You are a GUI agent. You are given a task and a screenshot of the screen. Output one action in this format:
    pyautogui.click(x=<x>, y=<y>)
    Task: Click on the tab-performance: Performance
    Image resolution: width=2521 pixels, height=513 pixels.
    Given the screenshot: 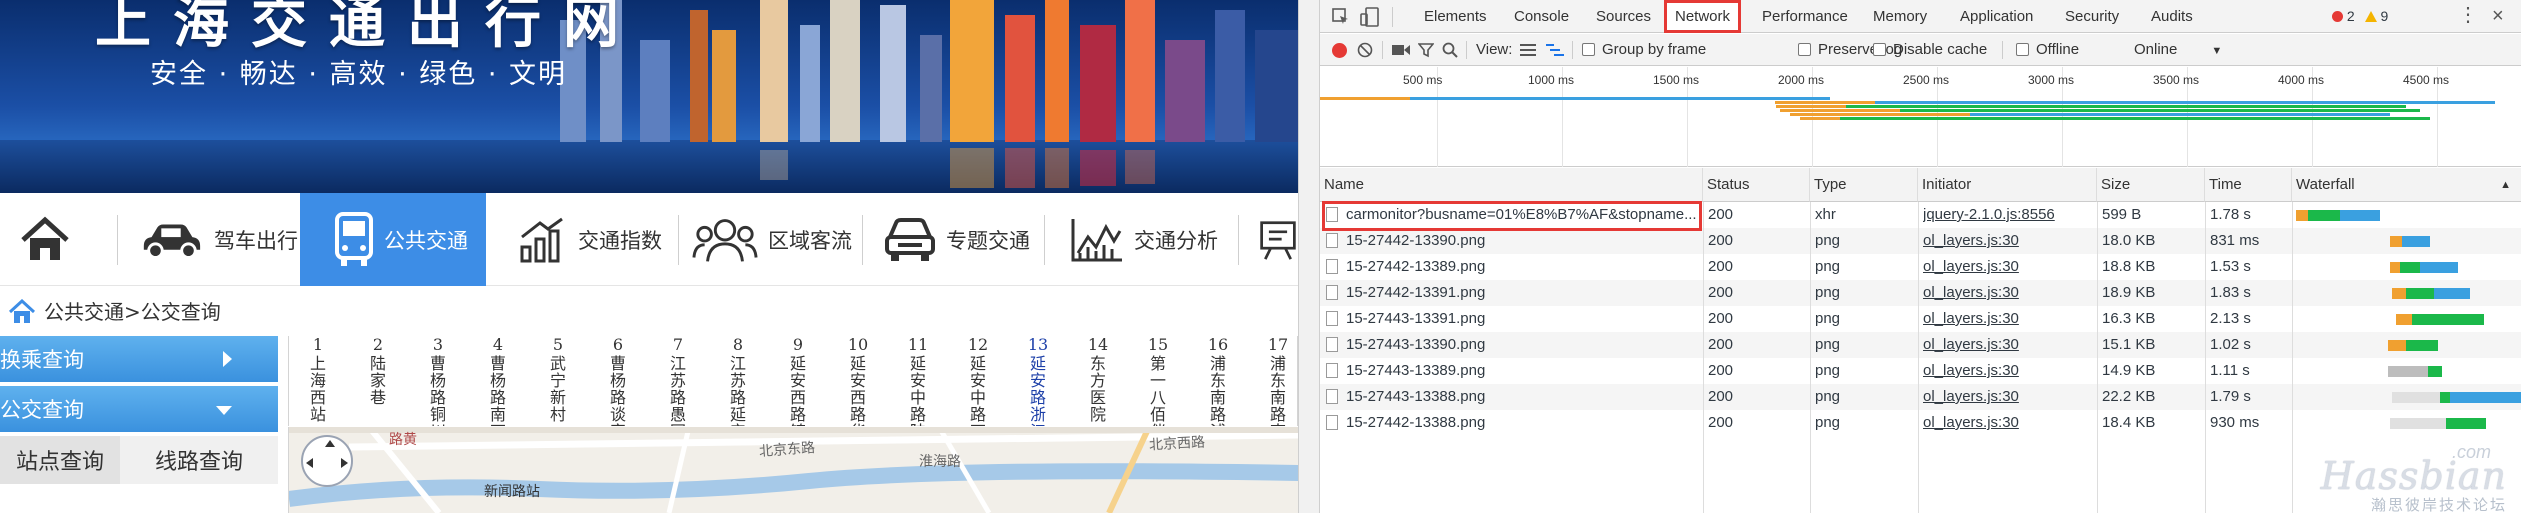 What is the action you would take?
    pyautogui.click(x=1805, y=16)
    